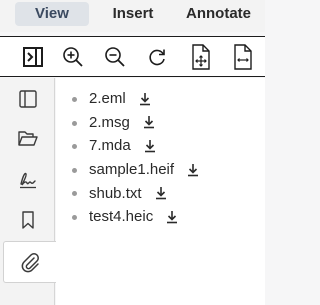 The width and height of the screenshot is (320, 305). What do you see at coordinates (110, 145) in the screenshot?
I see `attachment-name: 7.mda` at bounding box center [110, 145].